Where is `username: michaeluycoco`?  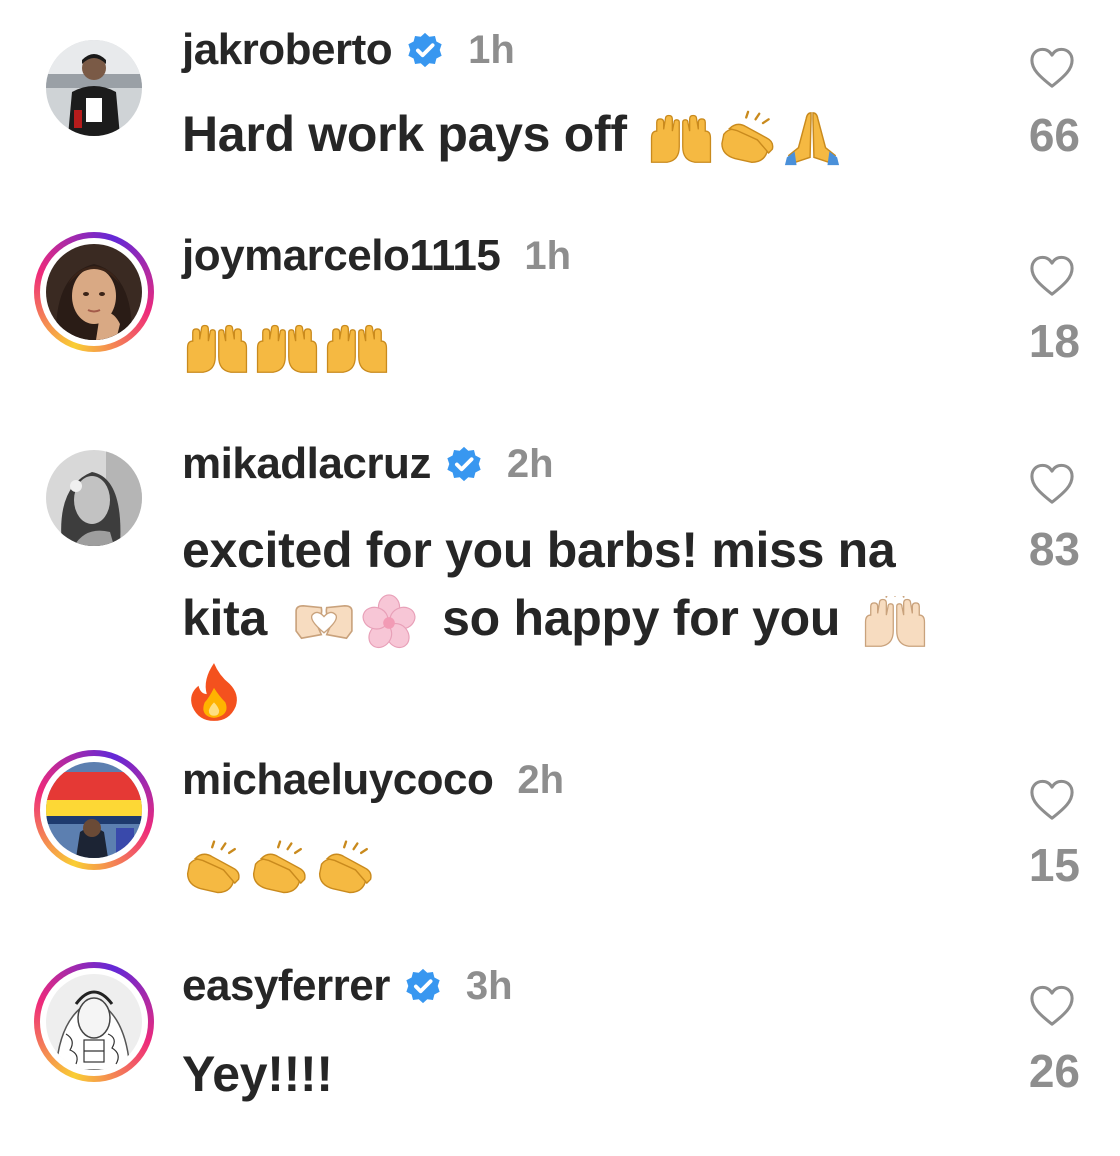
username: michaeluycoco is located at coordinates (338, 780).